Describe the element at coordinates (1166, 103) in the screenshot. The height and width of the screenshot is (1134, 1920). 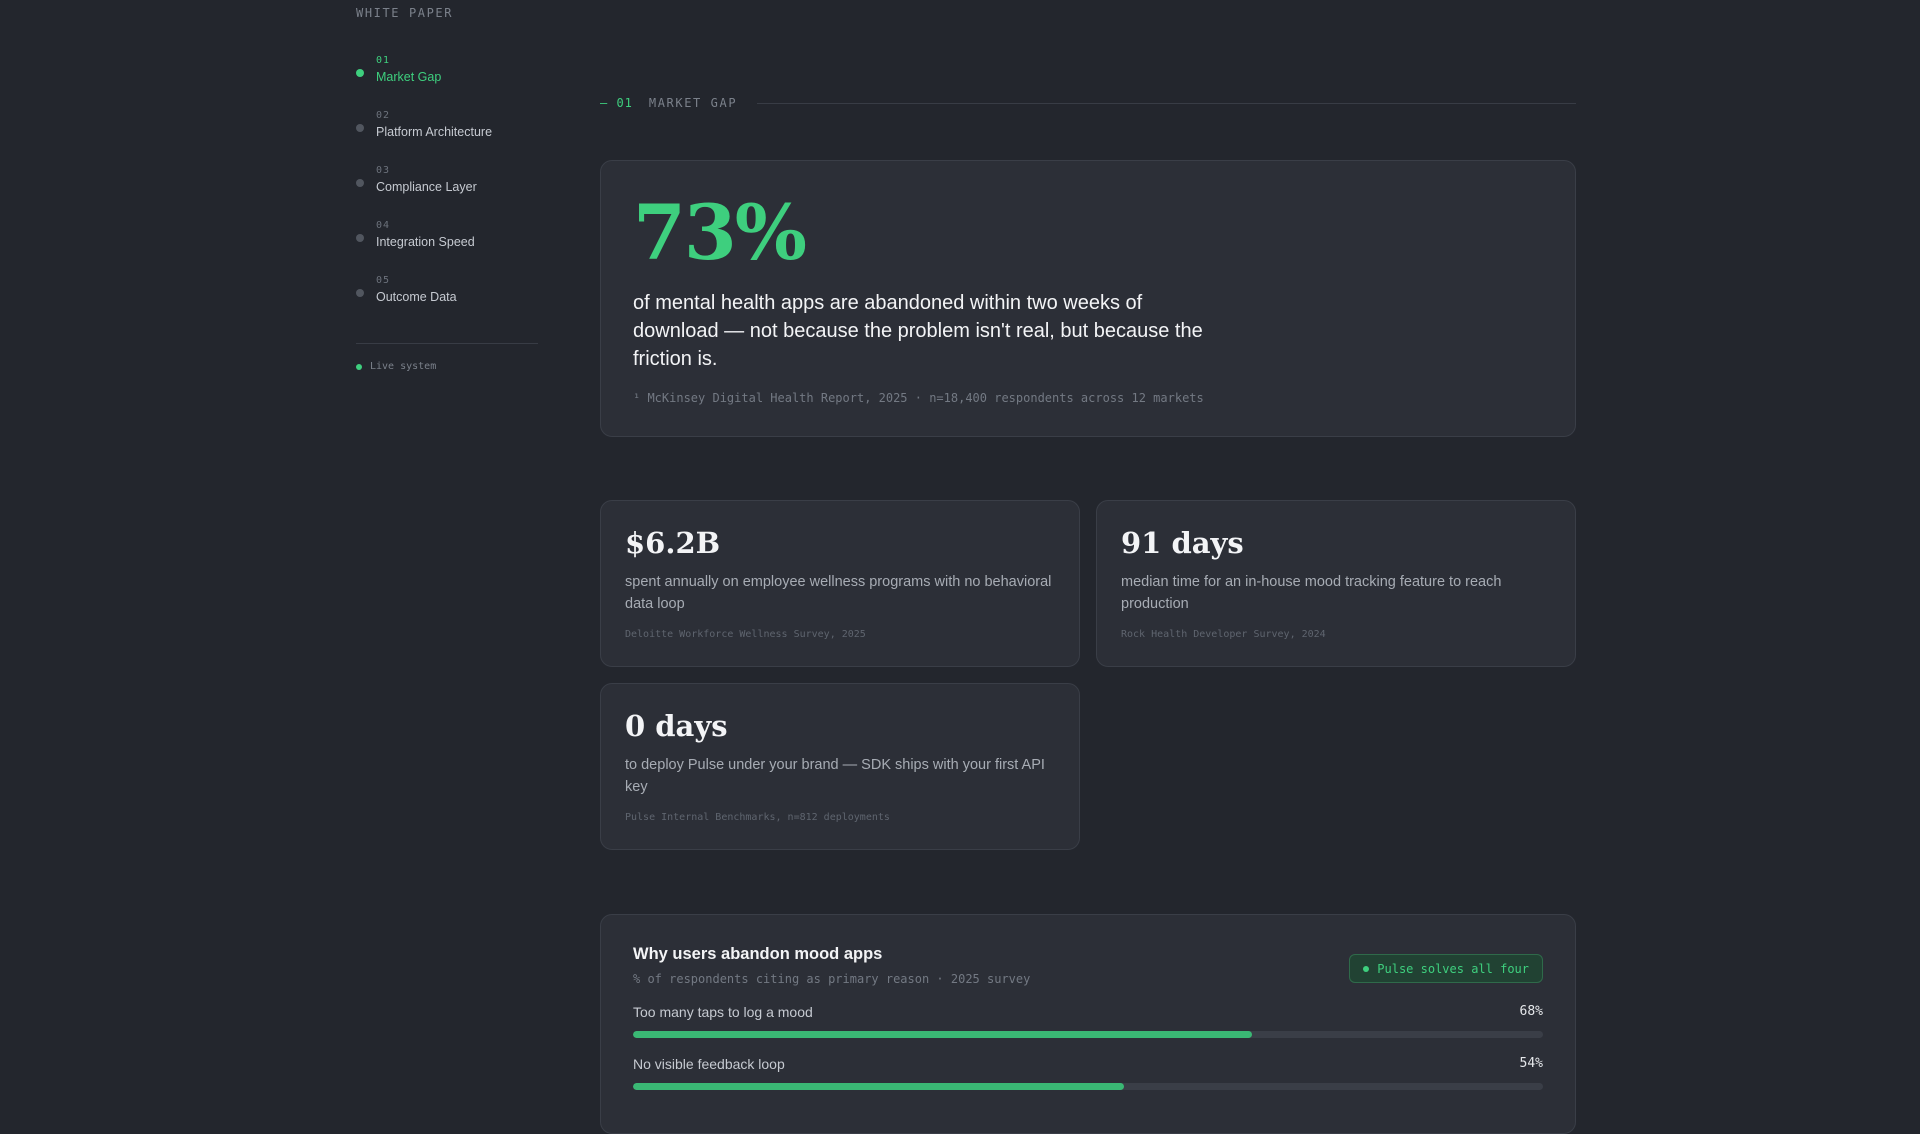
I see `section-rule` at that location.